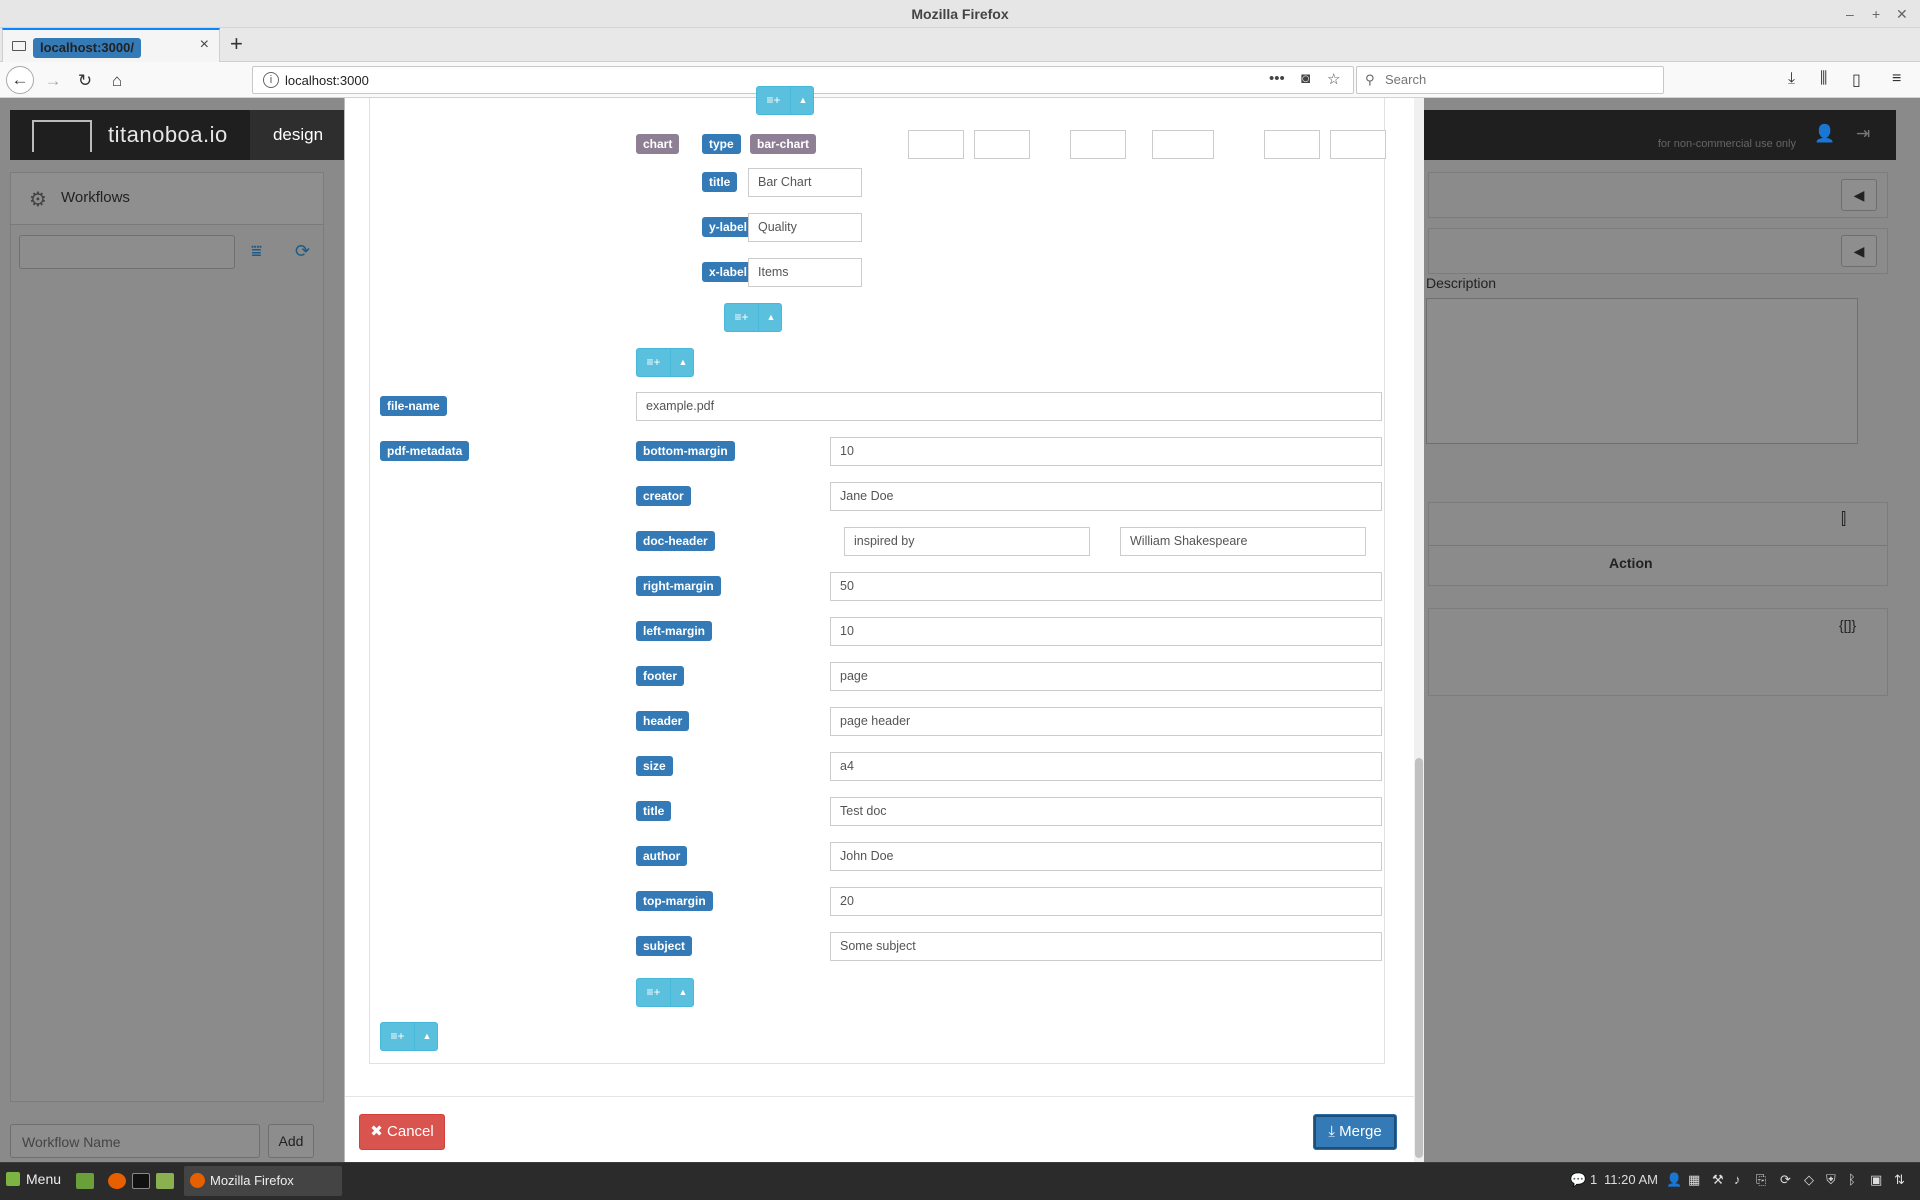  Describe the element at coordinates (1106, 766) in the screenshot. I see `size-field: a4` at that location.